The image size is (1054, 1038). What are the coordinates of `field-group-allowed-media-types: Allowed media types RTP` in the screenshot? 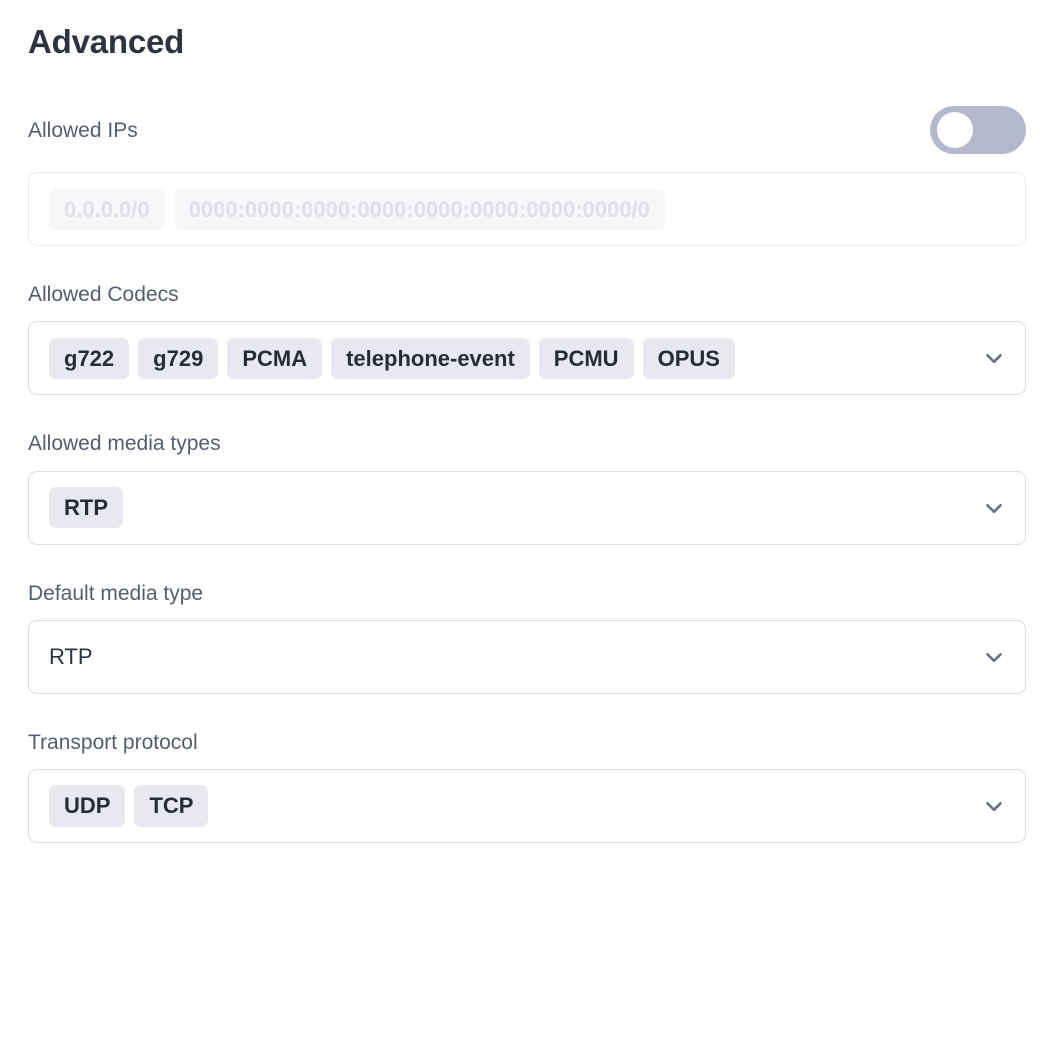 It's located at (527, 488).